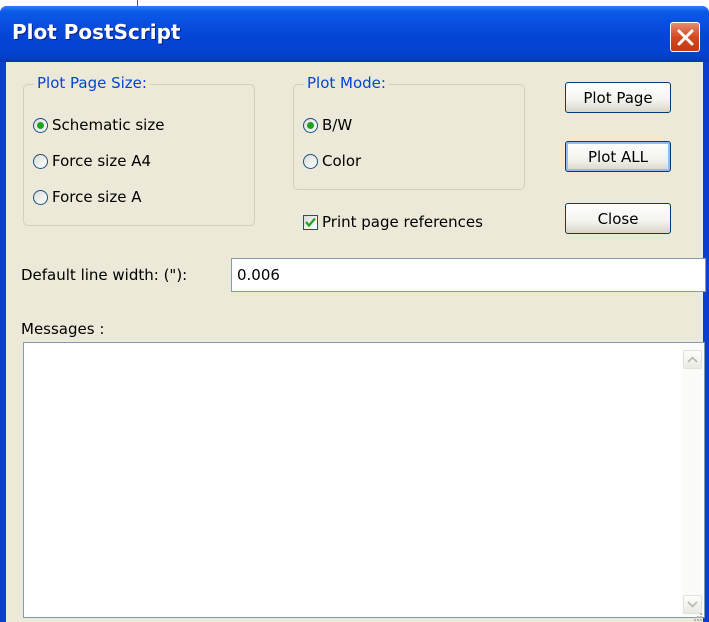 This screenshot has width=709, height=622. I want to click on line-width-label: Default line width: ("):, so click(104, 275).